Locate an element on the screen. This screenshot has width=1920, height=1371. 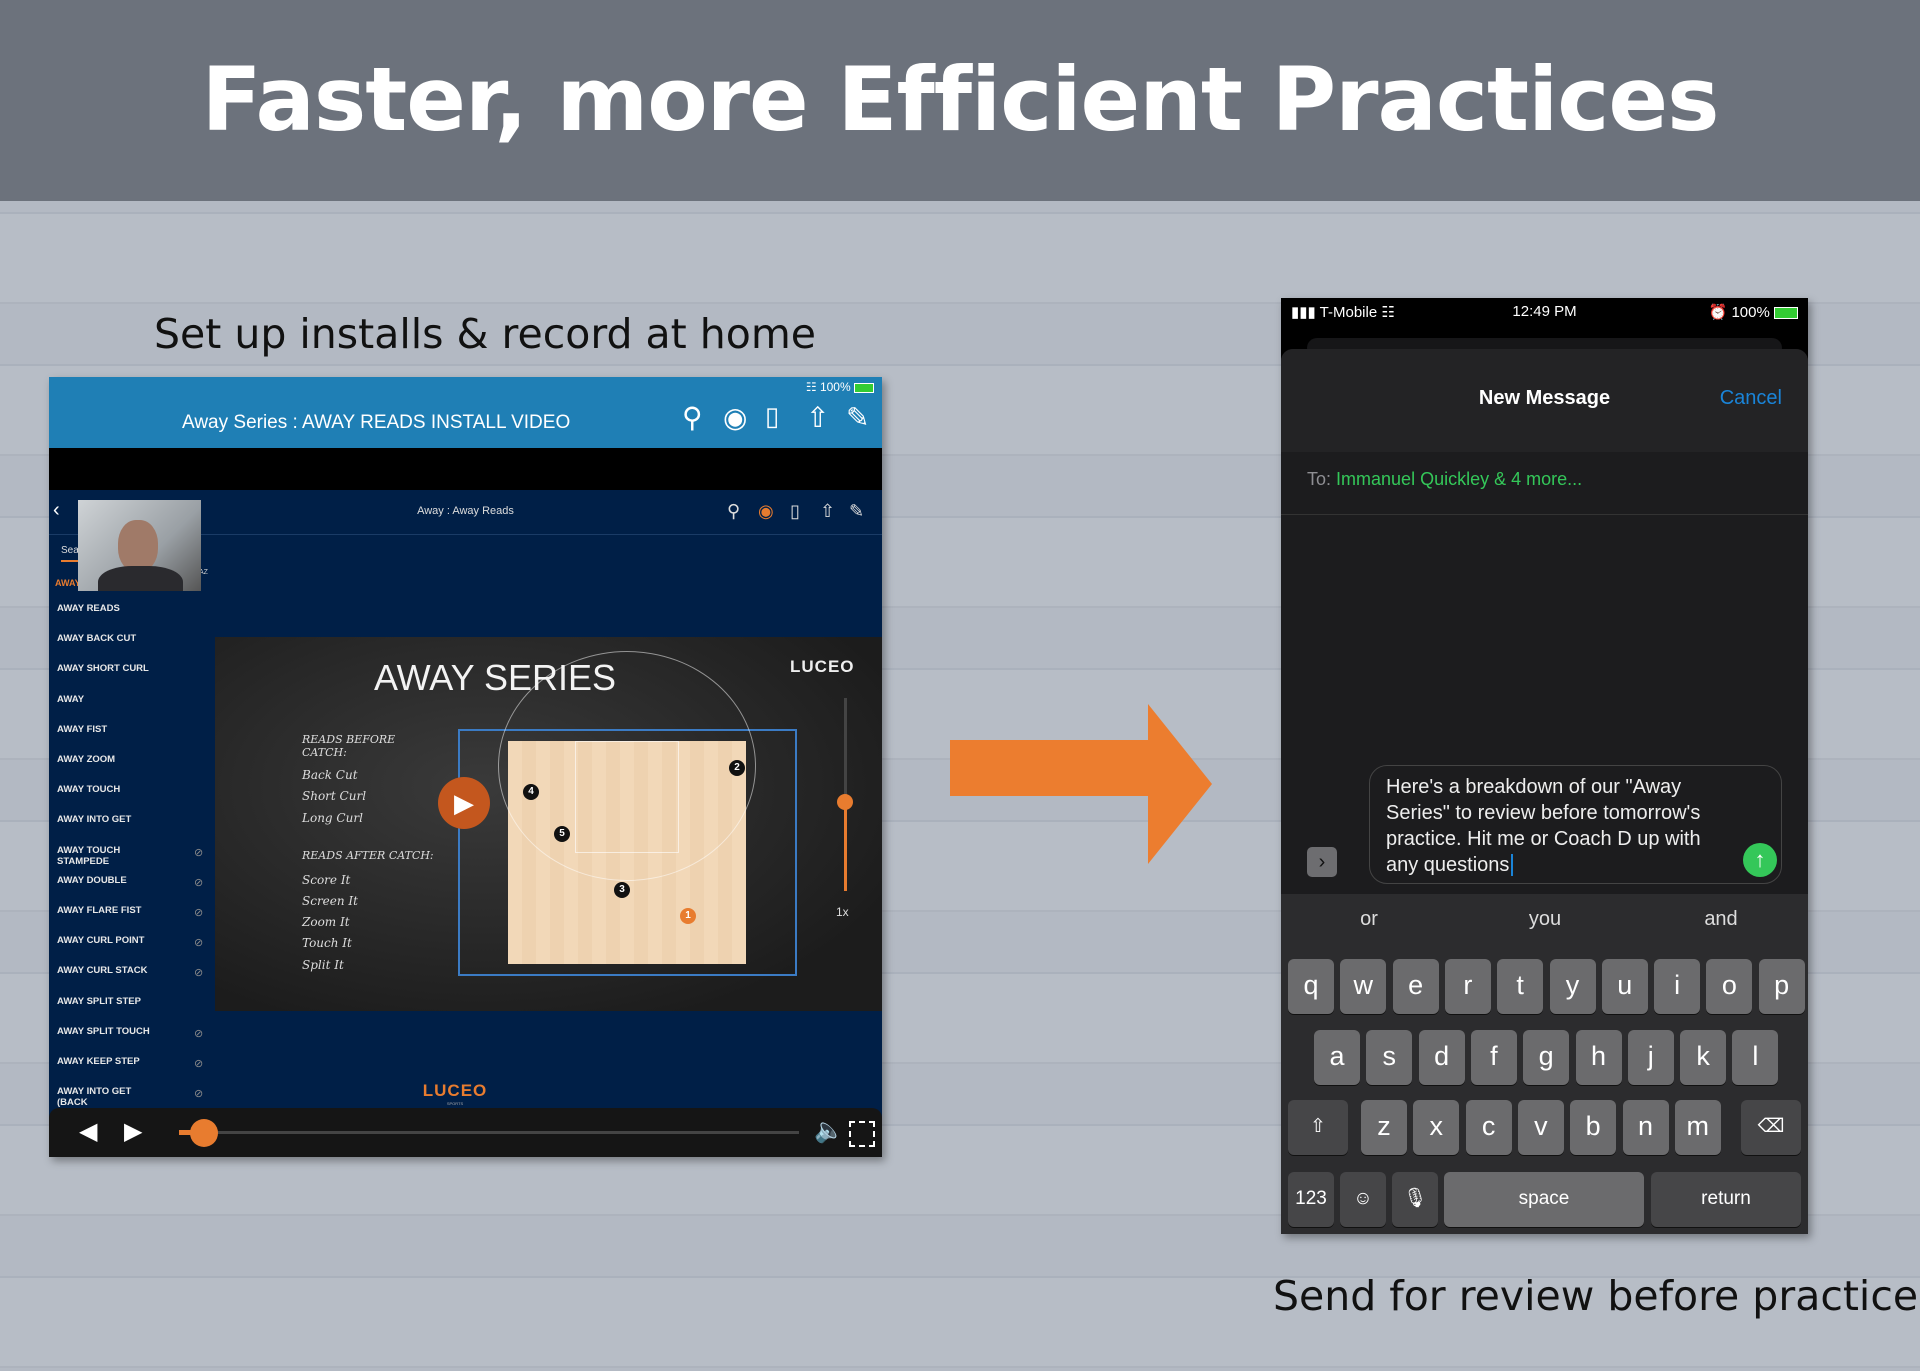
key-i: i is located at coordinates (1677, 986).